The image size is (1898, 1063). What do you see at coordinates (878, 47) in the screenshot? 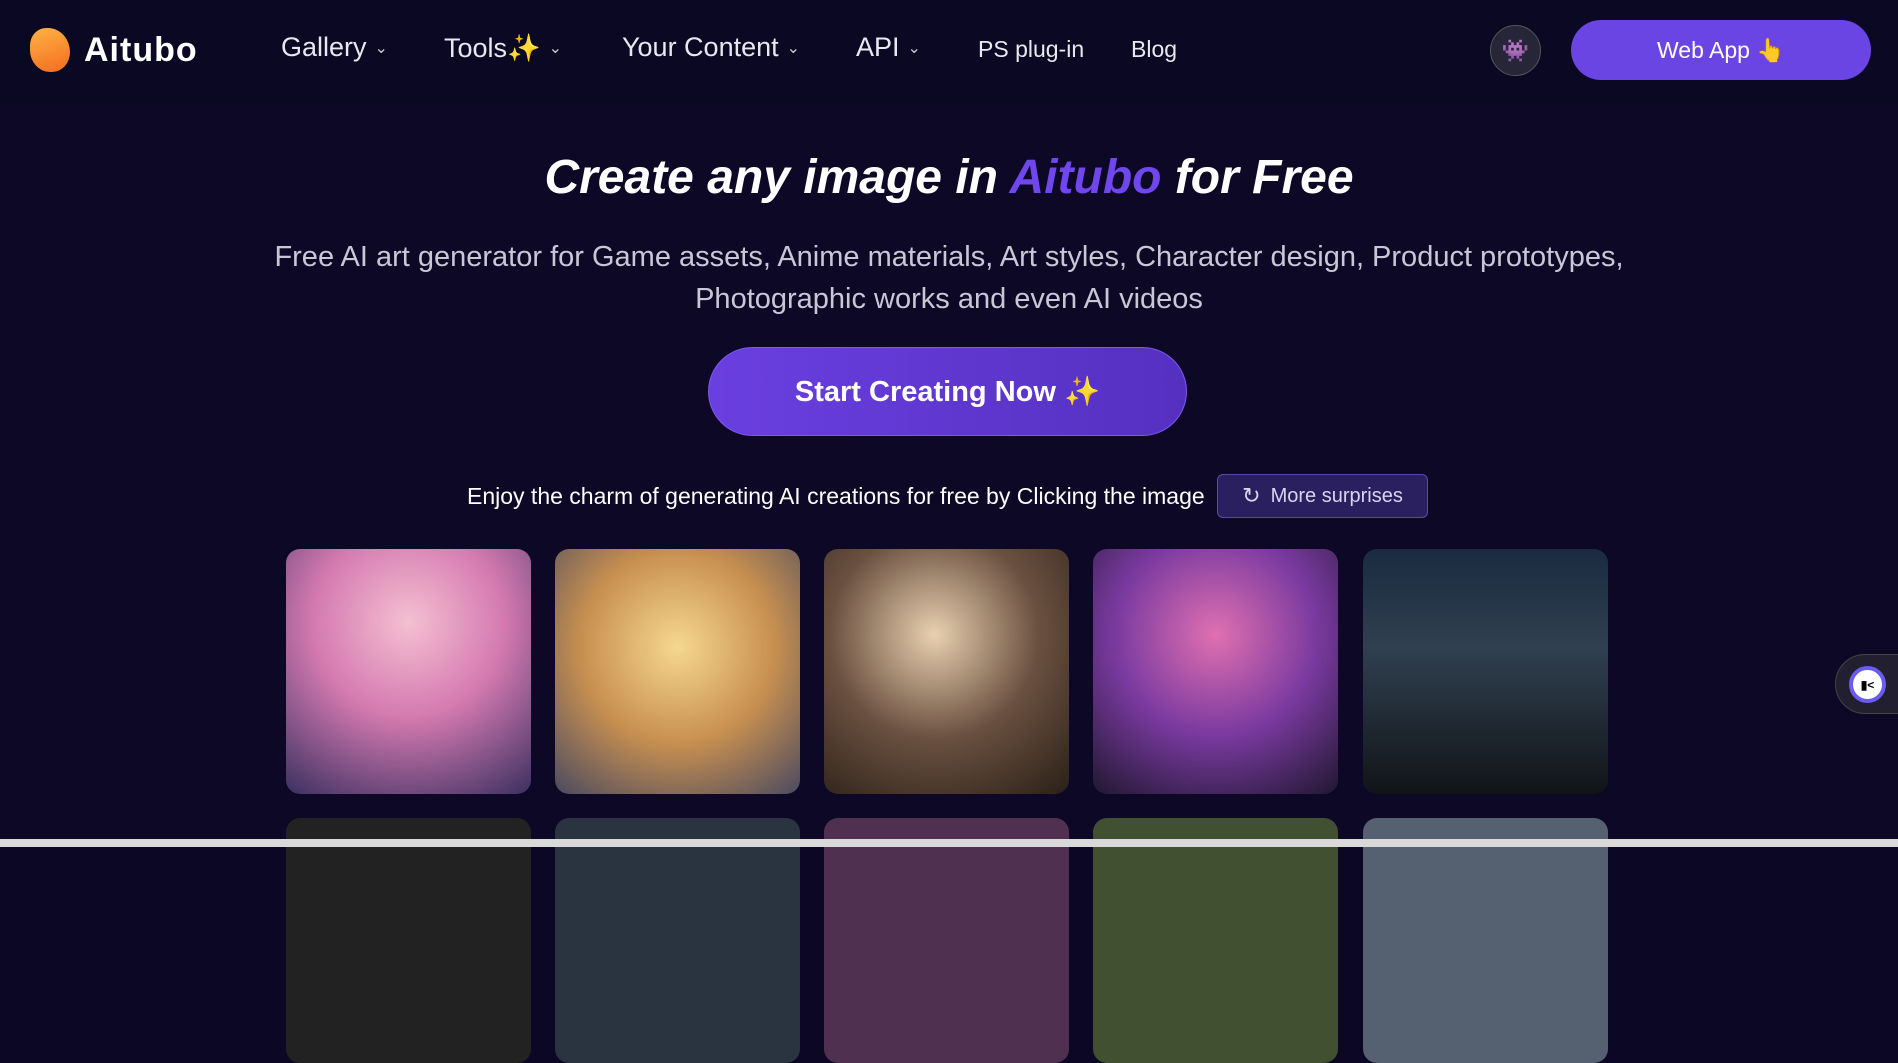
I see `nav-label: API` at bounding box center [878, 47].